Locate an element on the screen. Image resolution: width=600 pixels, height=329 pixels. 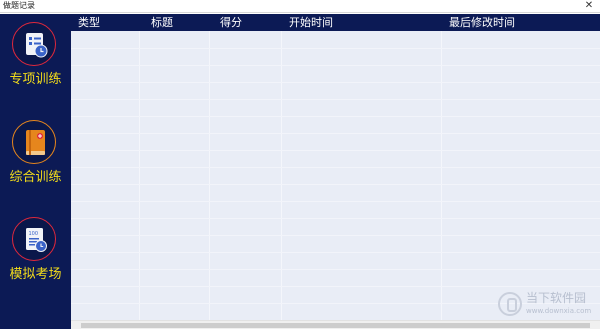
column-header-type: 类型 is located at coordinates (89, 22).